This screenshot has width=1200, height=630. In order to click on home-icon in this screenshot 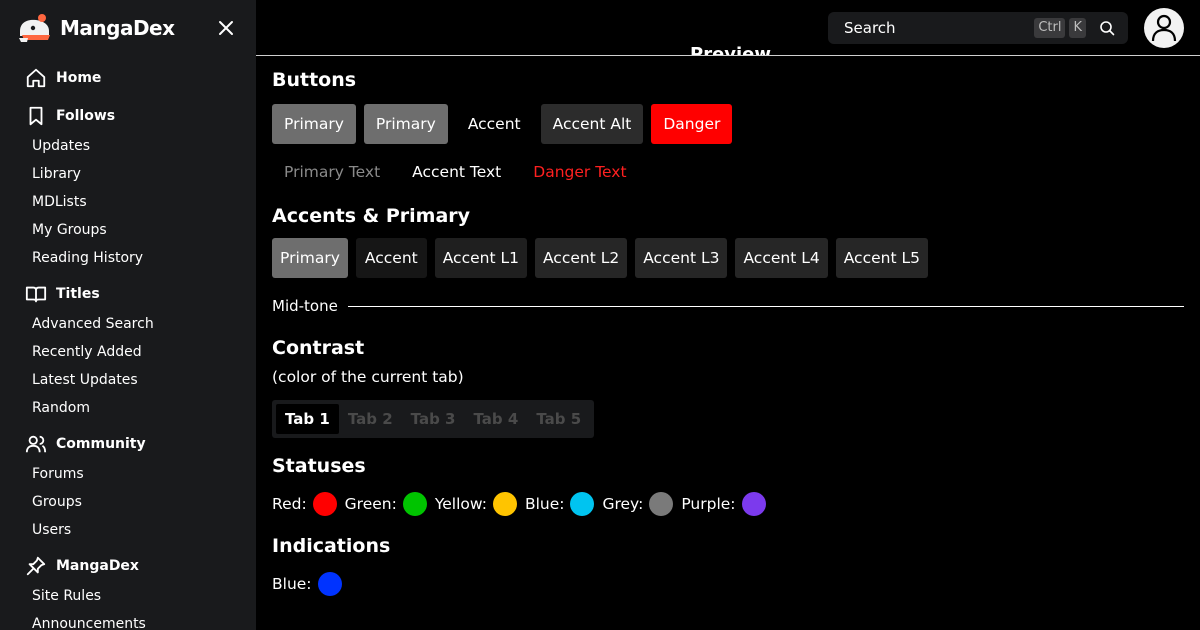, I will do `click(36, 78)`.